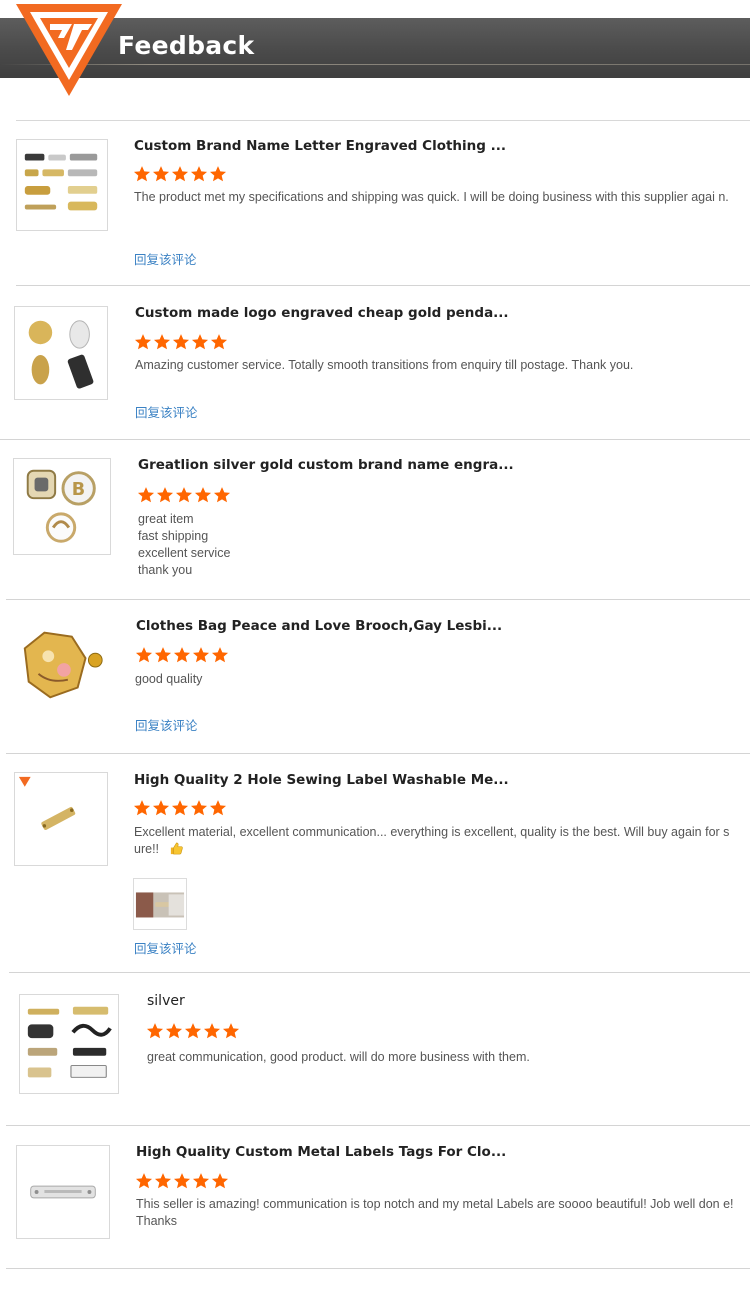 The width and height of the screenshot is (750, 1308). What do you see at coordinates (63, 1192) in the screenshot?
I see `silver-metal-tag-thumbnail` at bounding box center [63, 1192].